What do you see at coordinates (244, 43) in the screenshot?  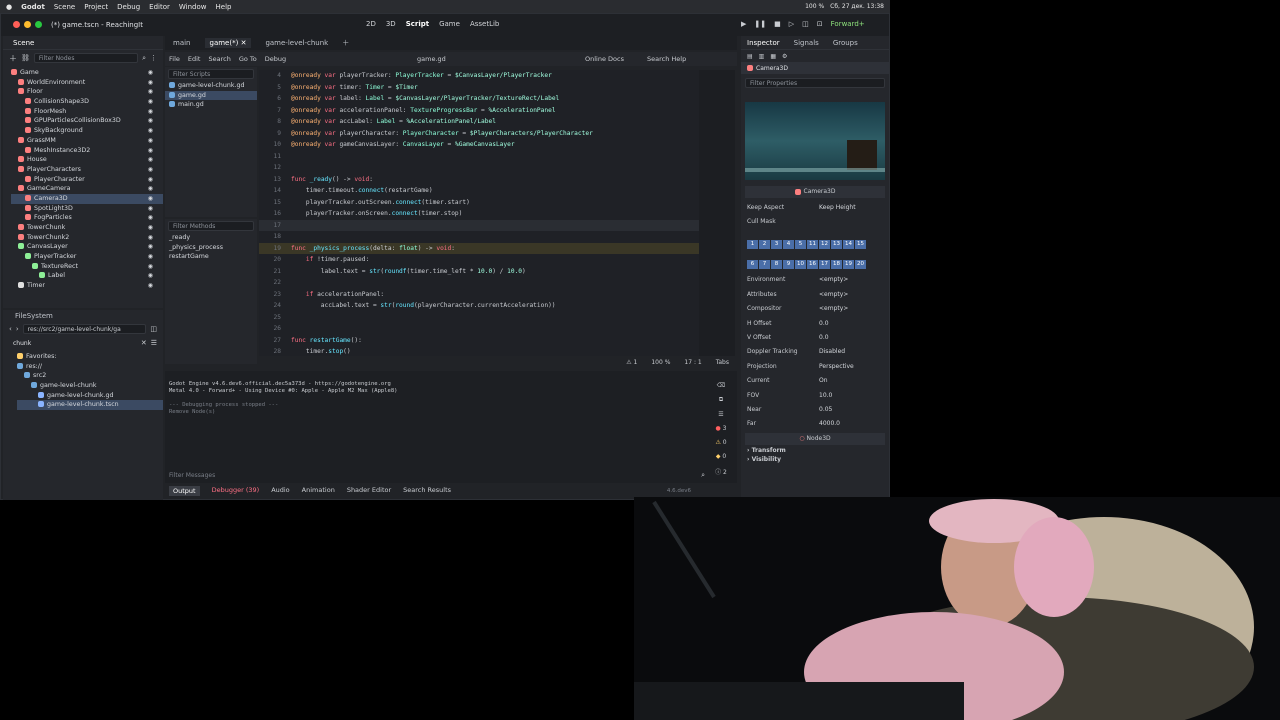 I see `close-tab-icon: ✕` at bounding box center [244, 43].